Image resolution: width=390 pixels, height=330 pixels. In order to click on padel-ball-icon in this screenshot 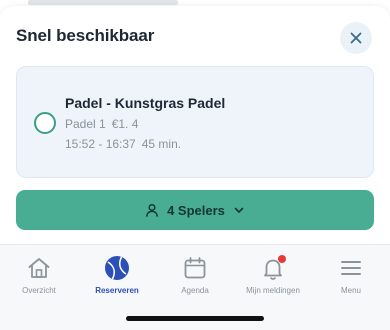, I will do `click(117, 268)`.